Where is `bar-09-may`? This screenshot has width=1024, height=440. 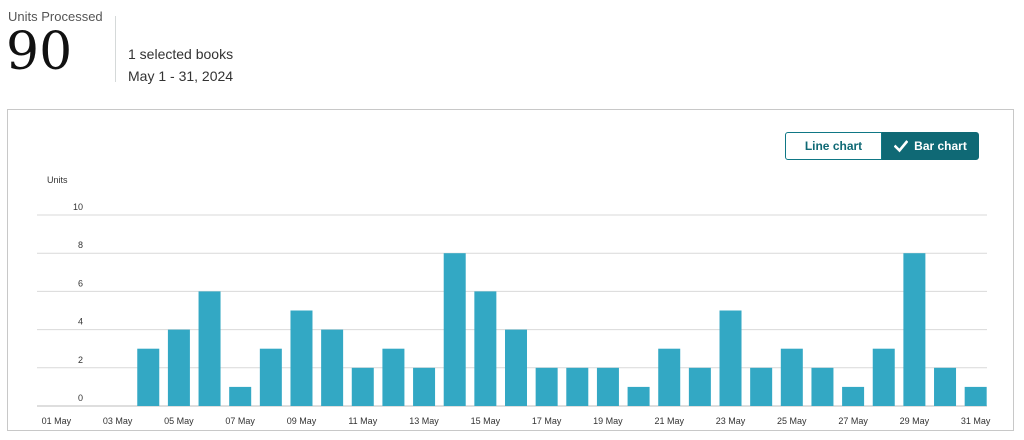 bar-09-may is located at coordinates (301, 358).